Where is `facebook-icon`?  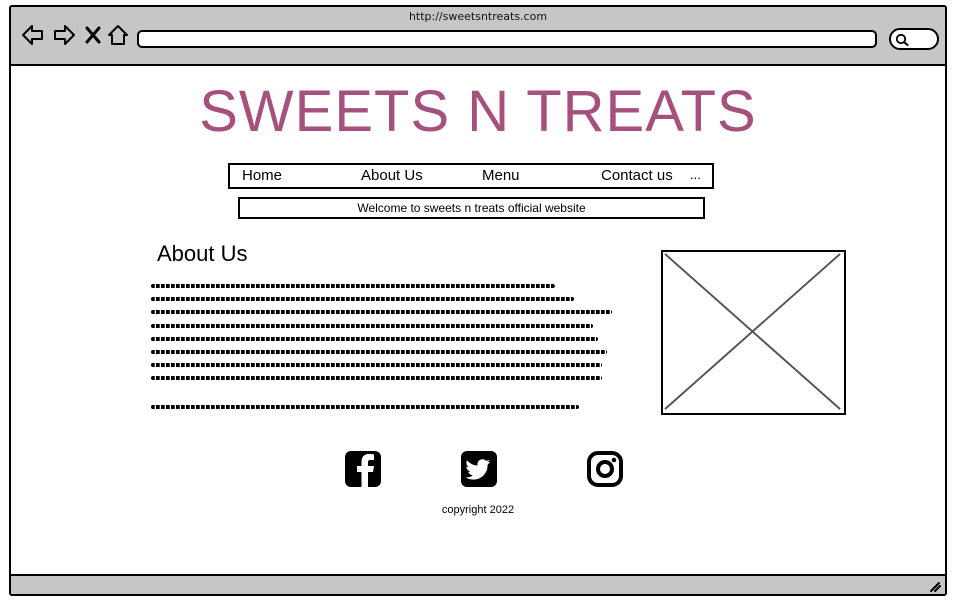
facebook-icon is located at coordinates (363, 469).